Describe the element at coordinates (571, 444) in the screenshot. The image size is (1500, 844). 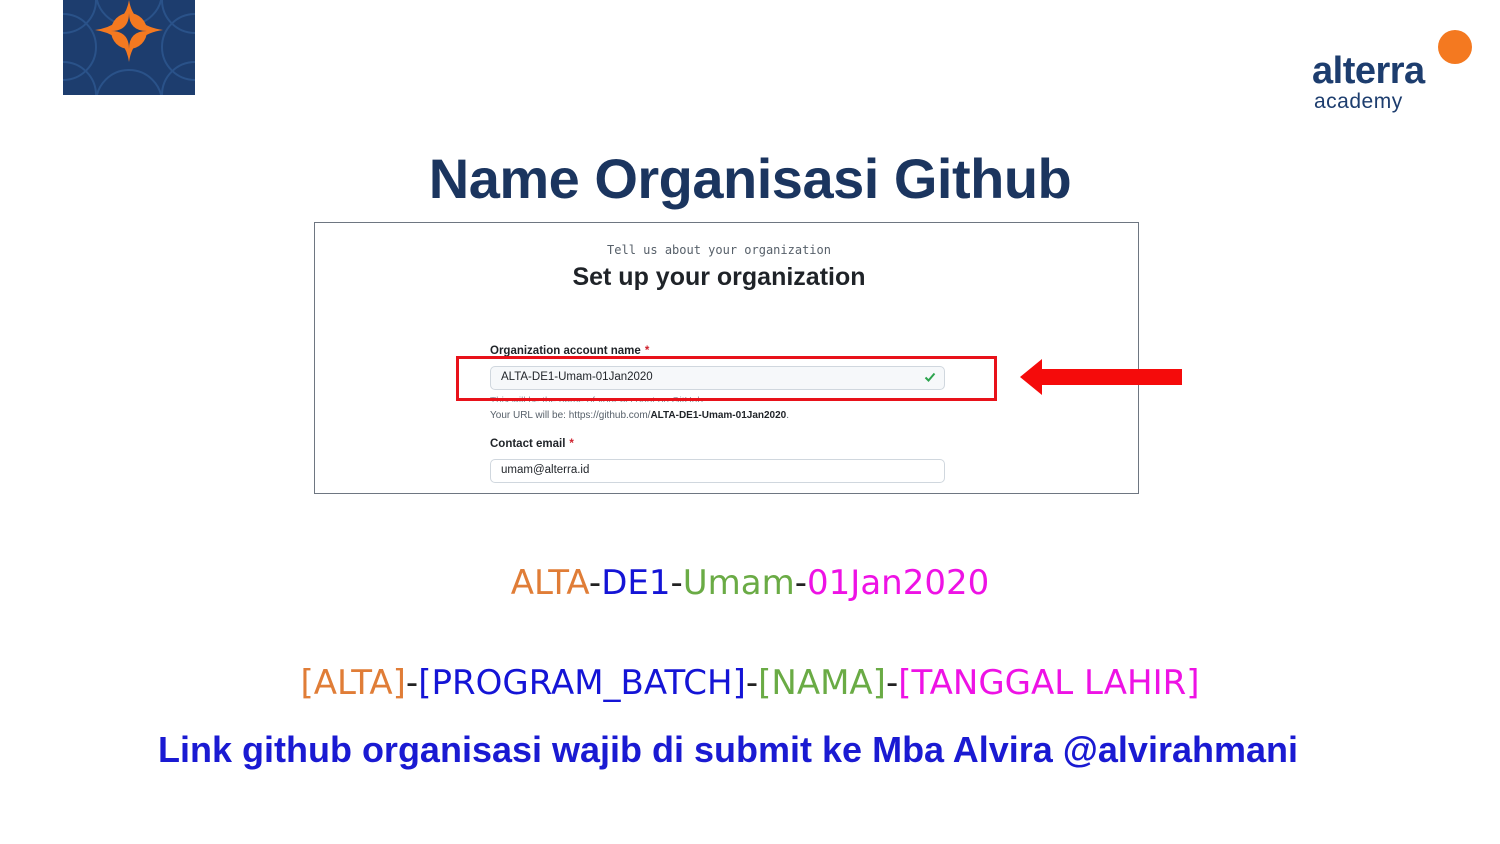
I see `required-marker: *` at that location.